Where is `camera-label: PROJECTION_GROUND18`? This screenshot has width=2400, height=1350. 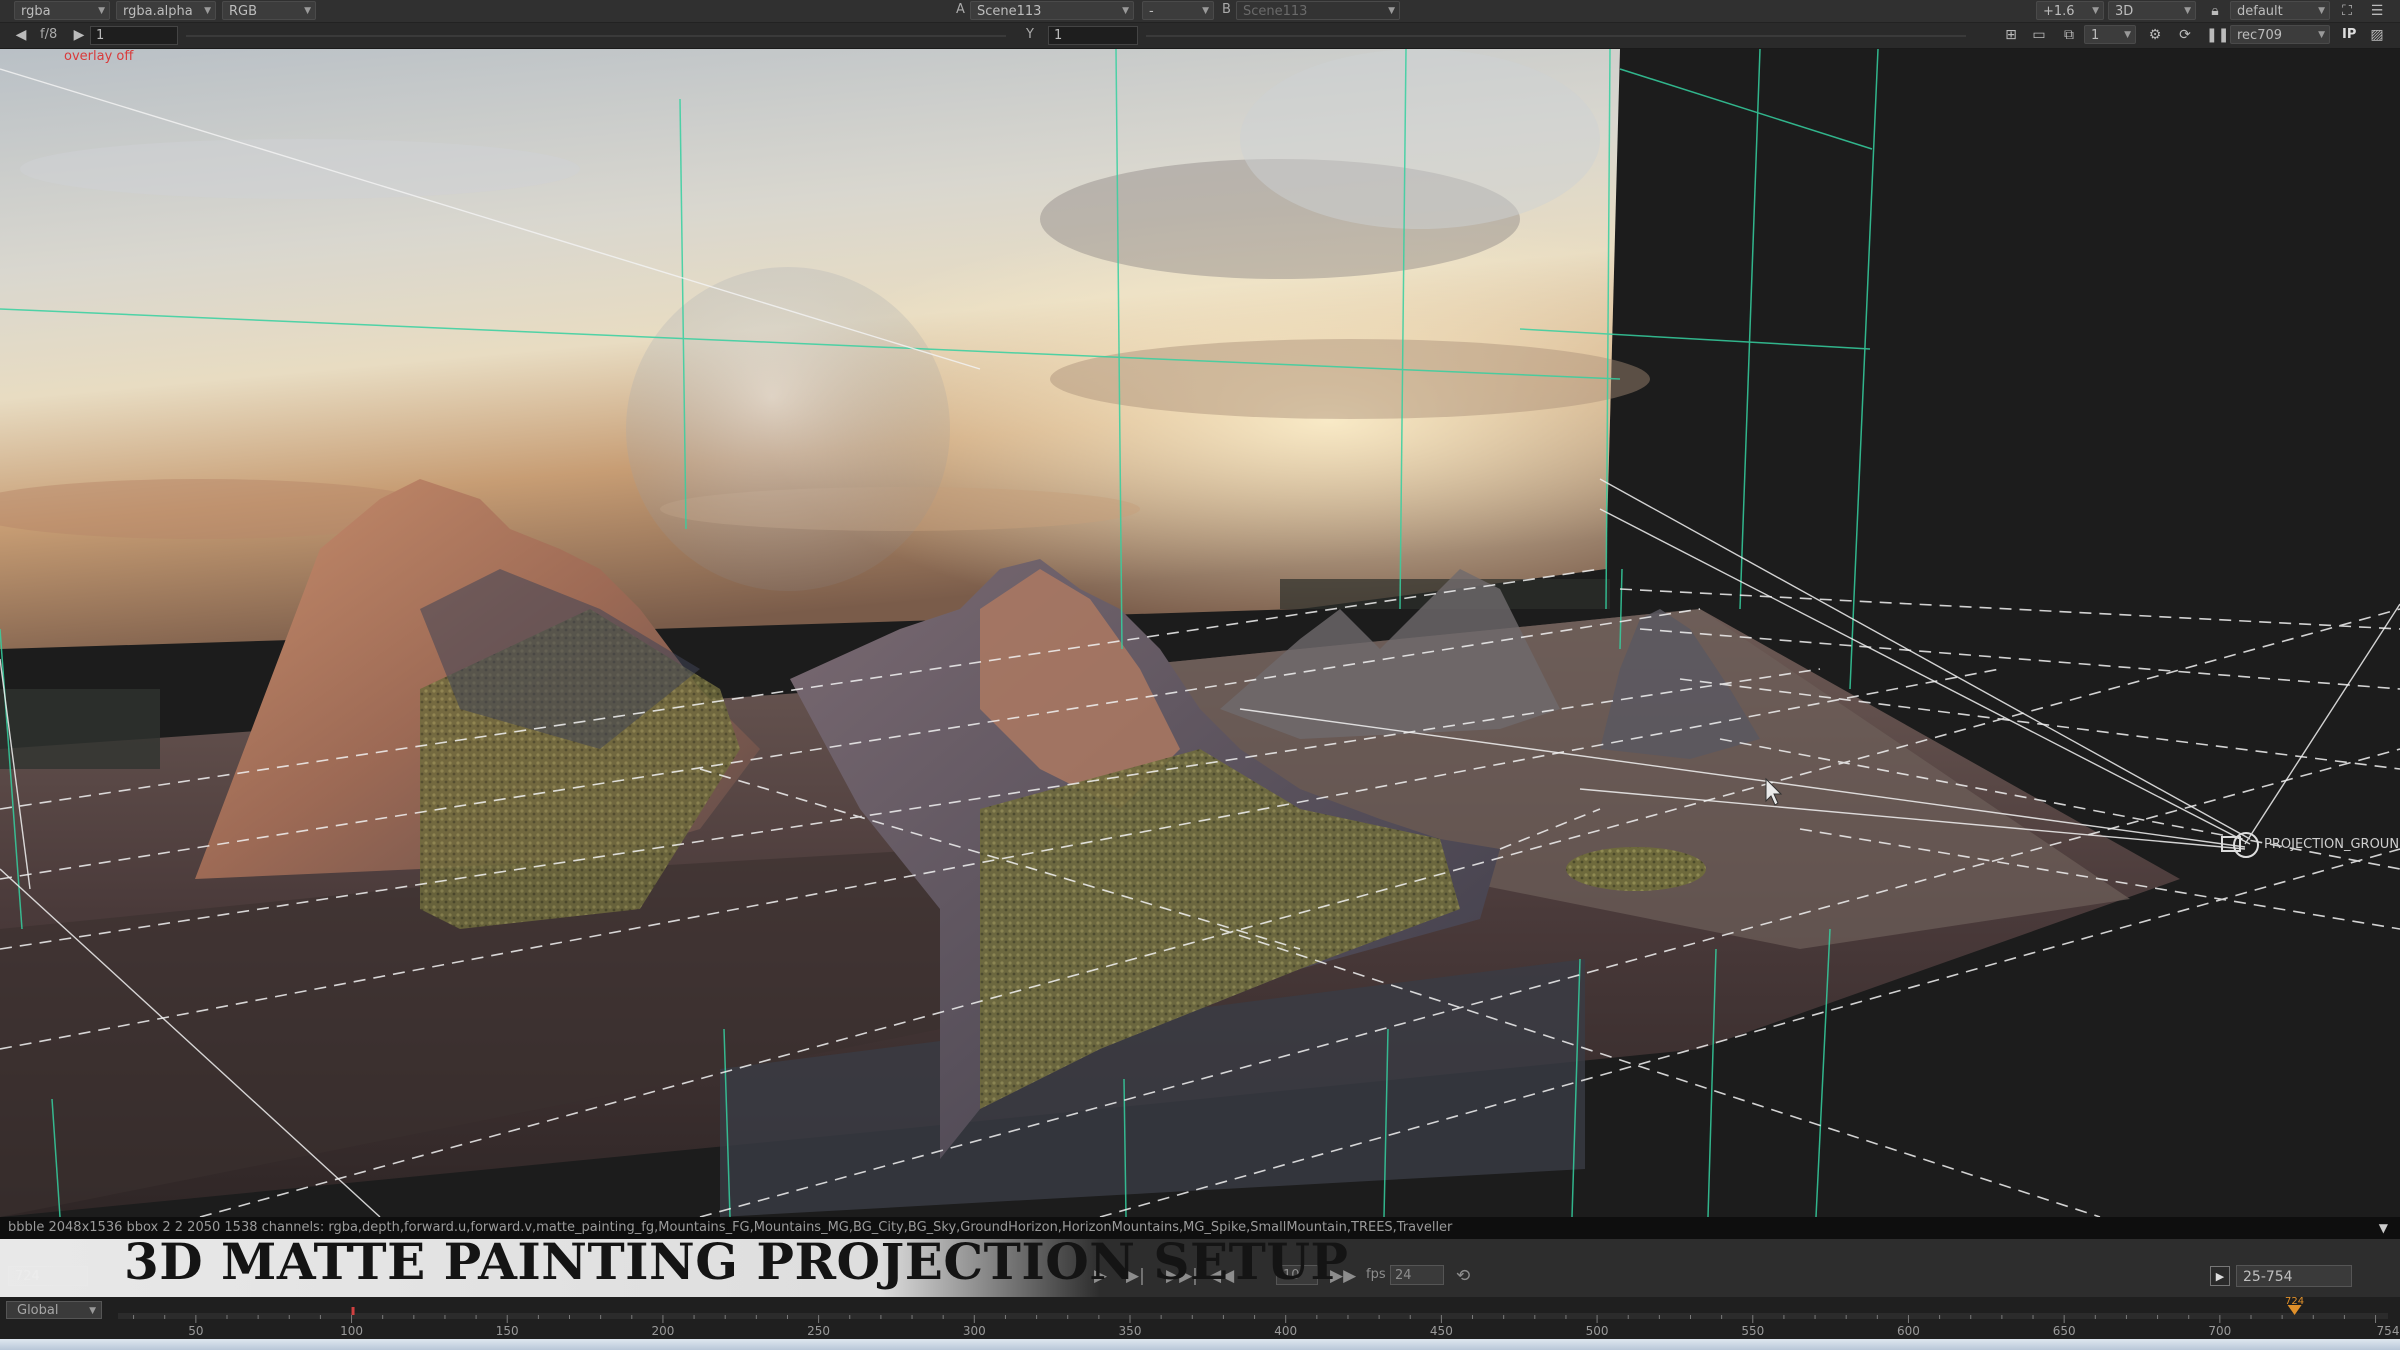 camera-label: PROJECTION_GROUND18 is located at coordinates (2332, 844).